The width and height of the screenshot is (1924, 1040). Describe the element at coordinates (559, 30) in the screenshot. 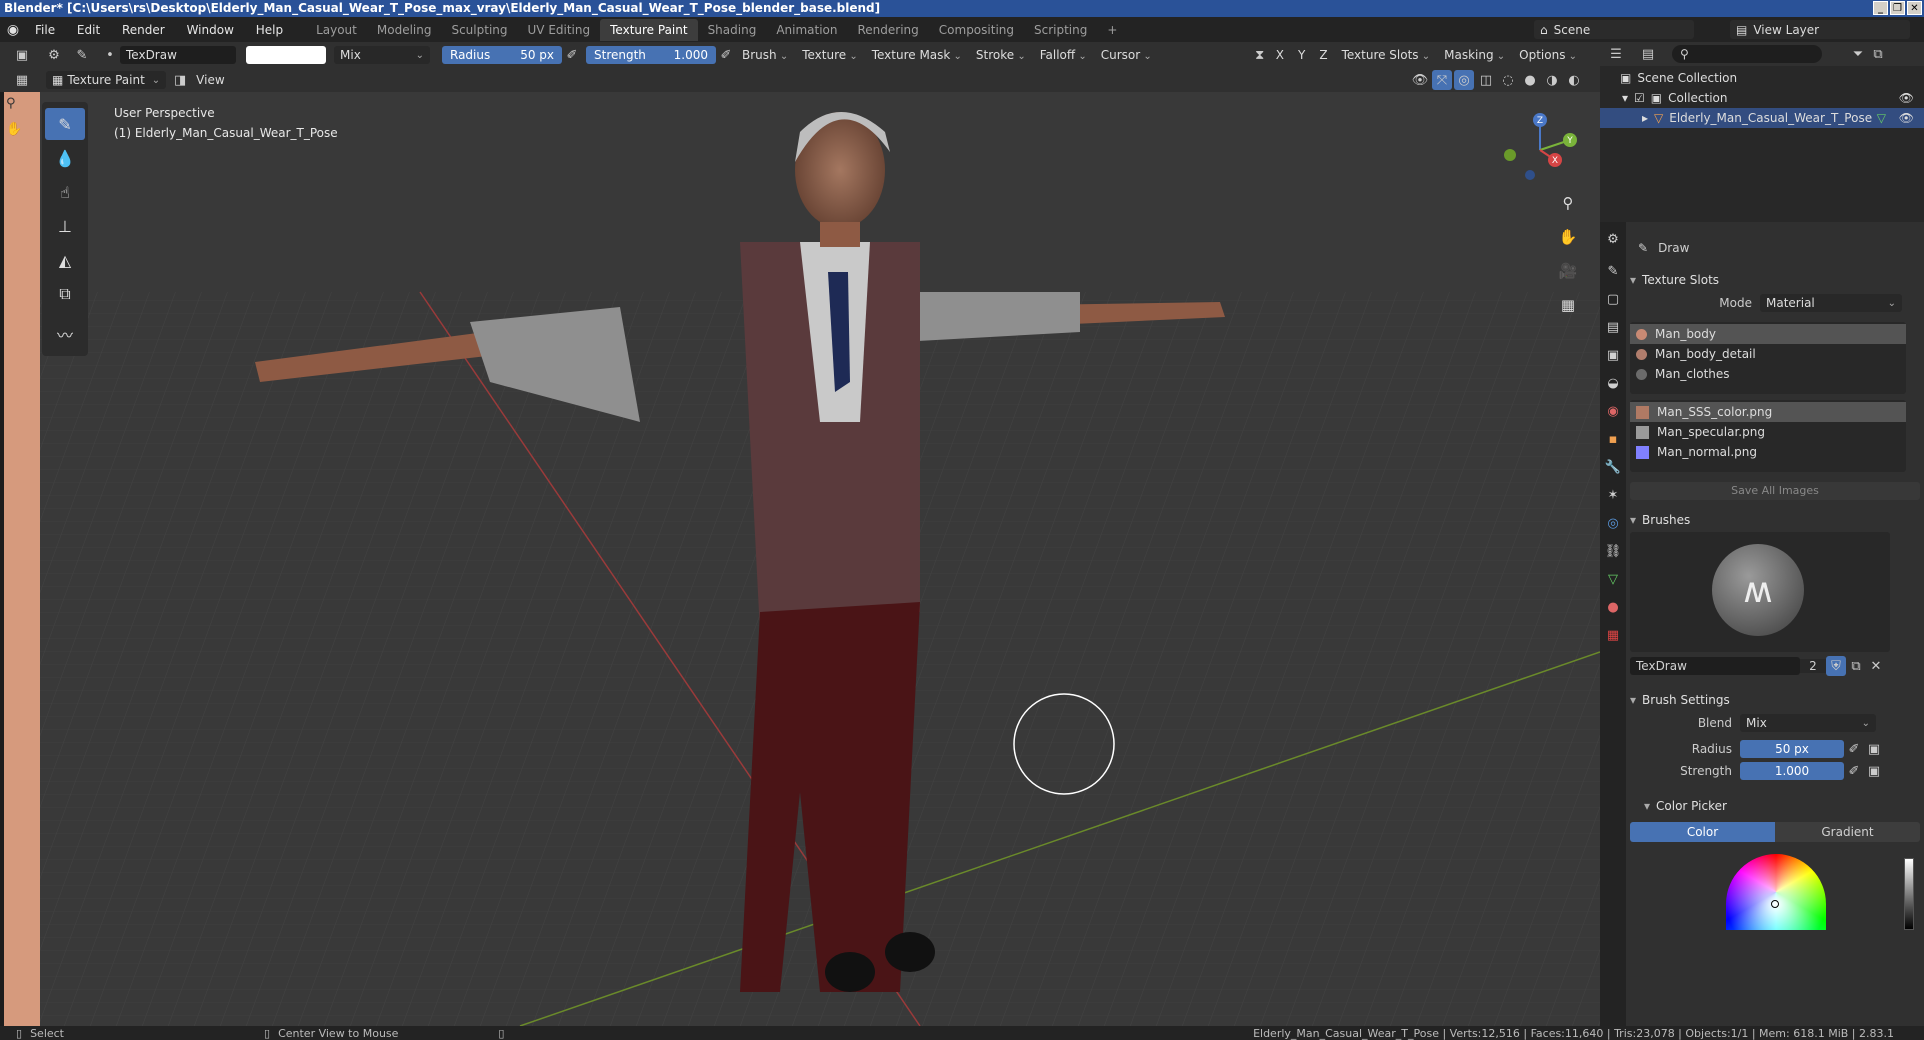

I see `tab-uv-editing: UV Editing` at that location.